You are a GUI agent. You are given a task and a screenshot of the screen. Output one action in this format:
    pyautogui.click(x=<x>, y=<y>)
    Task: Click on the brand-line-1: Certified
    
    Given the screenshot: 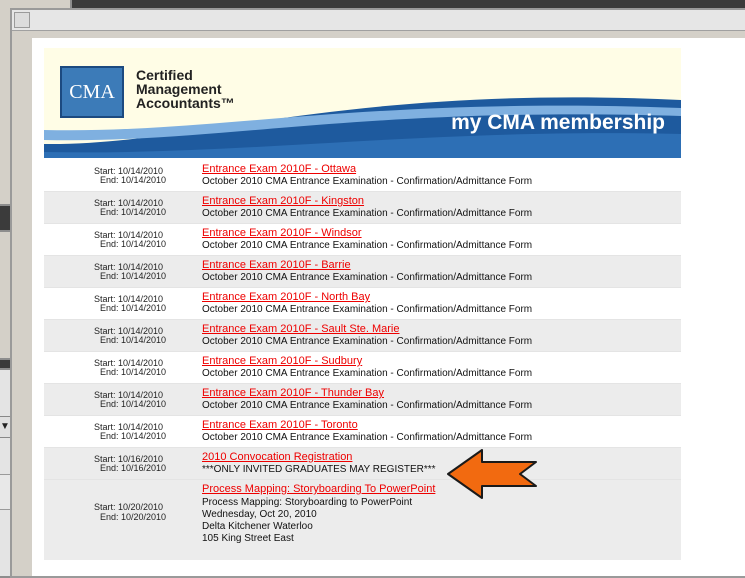 What is the action you would take?
    pyautogui.click(x=164, y=75)
    